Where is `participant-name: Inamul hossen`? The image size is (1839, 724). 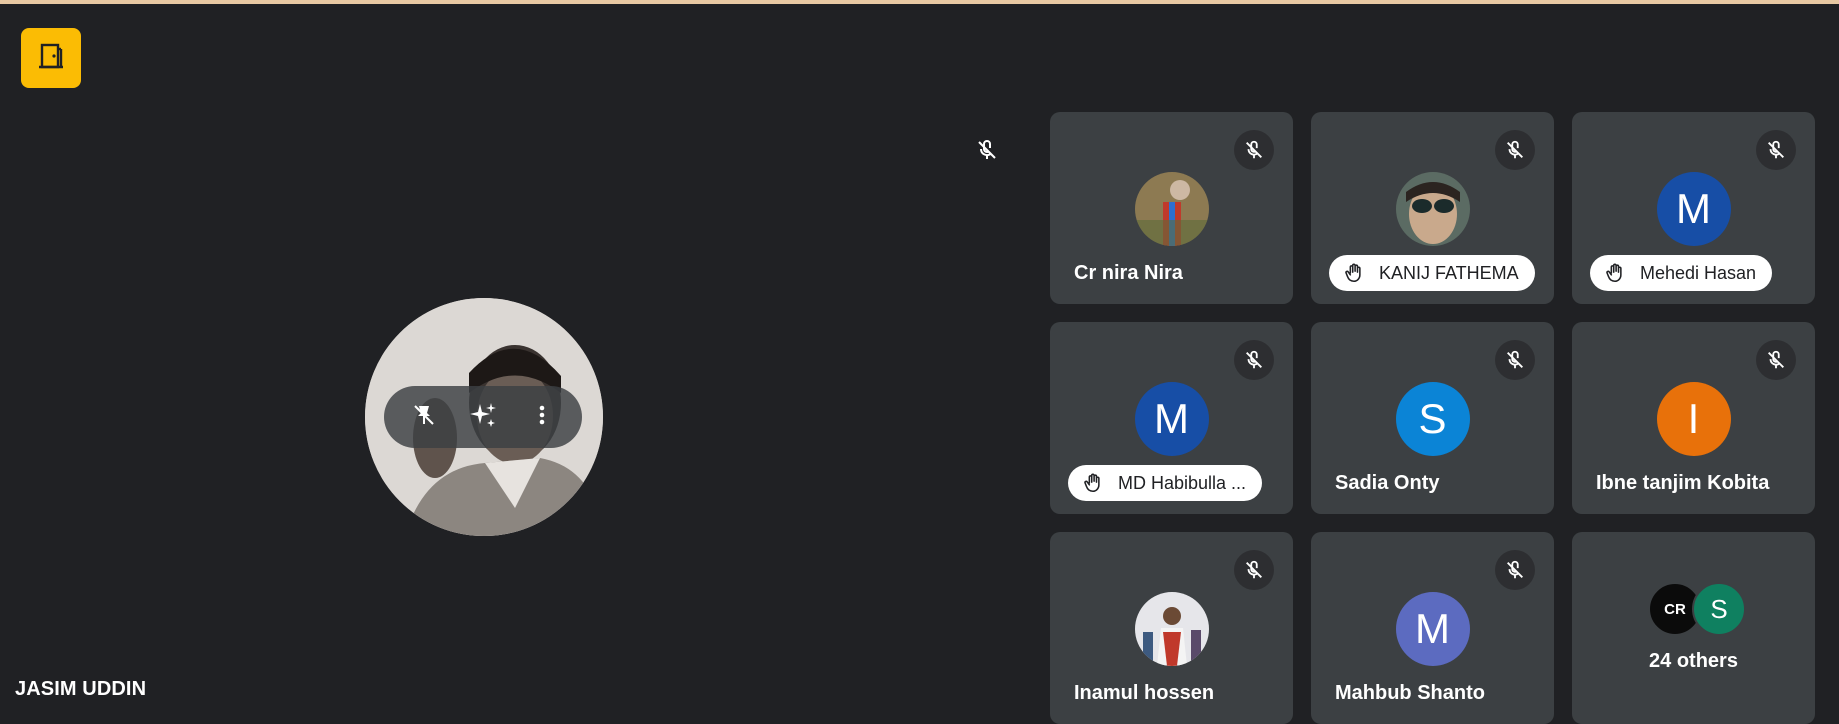
participant-name: Inamul hossen is located at coordinates (1144, 693).